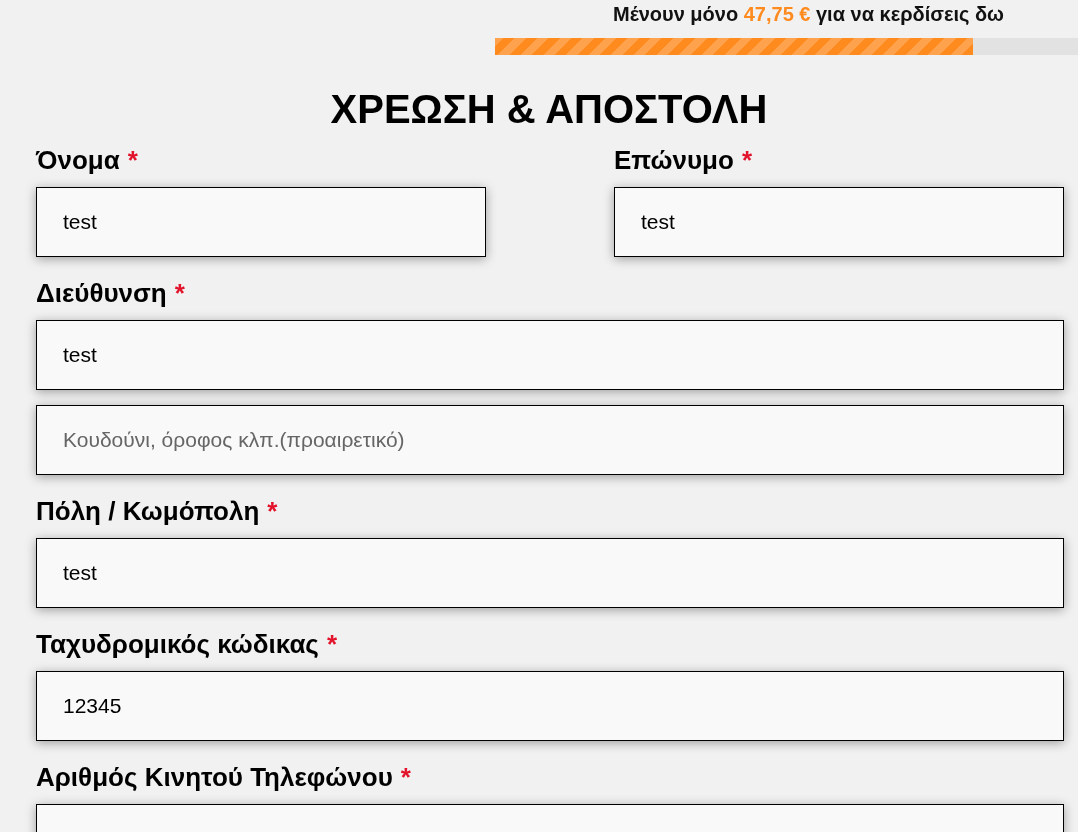  What do you see at coordinates (214, 777) in the screenshot?
I see `field-label: Αριθμός Κινητού Τηλεφώνου` at bounding box center [214, 777].